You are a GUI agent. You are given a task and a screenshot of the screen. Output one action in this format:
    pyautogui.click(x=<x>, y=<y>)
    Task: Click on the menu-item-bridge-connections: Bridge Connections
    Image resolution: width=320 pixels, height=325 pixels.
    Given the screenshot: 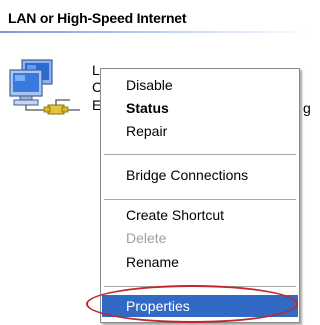 What is the action you would take?
    pyautogui.click(x=200, y=175)
    